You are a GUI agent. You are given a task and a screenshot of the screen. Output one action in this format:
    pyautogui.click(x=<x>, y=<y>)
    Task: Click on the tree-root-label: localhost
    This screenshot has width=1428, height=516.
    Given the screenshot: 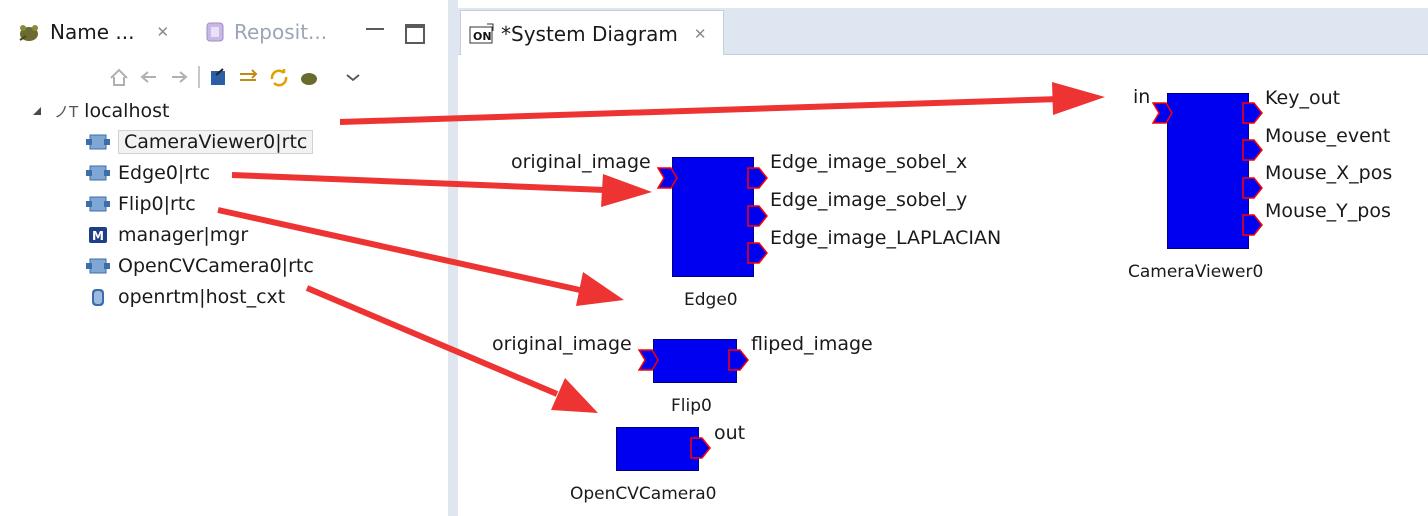 What is the action you would take?
    pyautogui.click(x=127, y=111)
    